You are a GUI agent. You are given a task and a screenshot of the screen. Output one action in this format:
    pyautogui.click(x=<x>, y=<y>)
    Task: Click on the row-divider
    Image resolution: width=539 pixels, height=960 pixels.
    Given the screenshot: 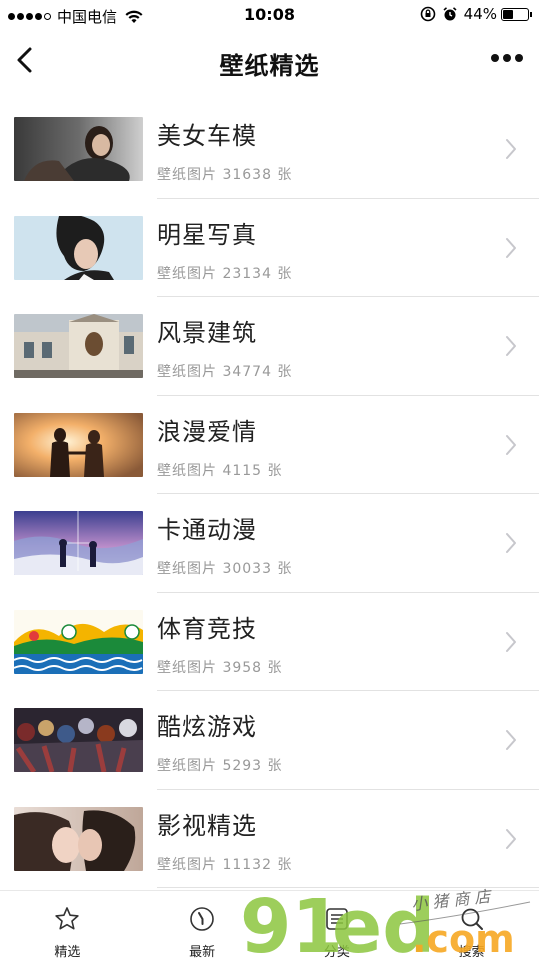 What is the action you would take?
    pyautogui.click(x=348, y=887)
    